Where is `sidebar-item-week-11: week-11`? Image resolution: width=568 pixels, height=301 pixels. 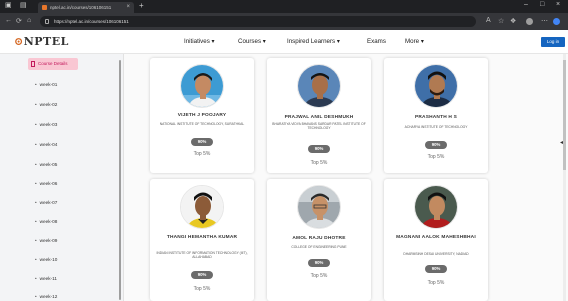
sidebar-item-week-11: week-11 is located at coordinates (46, 278).